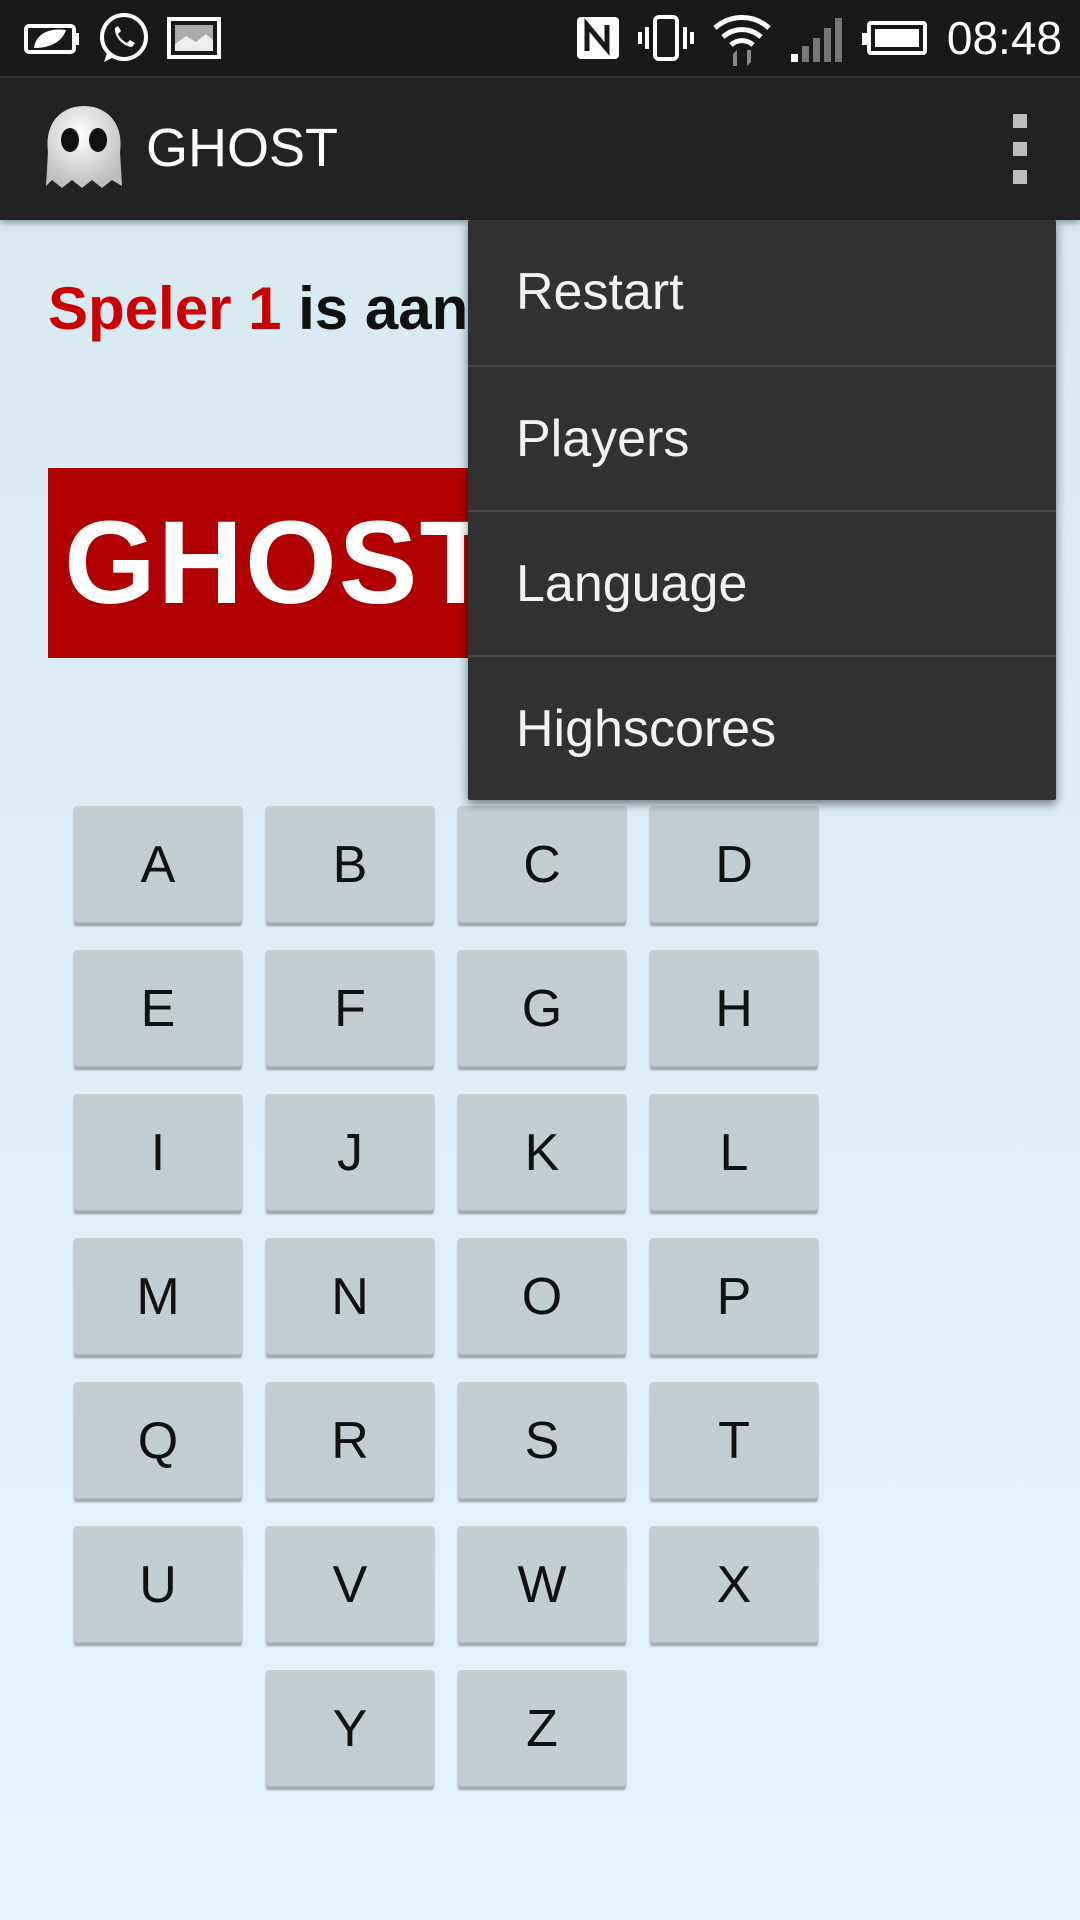 Image resolution: width=1080 pixels, height=1920 pixels. Describe the element at coordinates (762, 292) in the screenshot. I see `menu-item-restart: Restart` at that location.